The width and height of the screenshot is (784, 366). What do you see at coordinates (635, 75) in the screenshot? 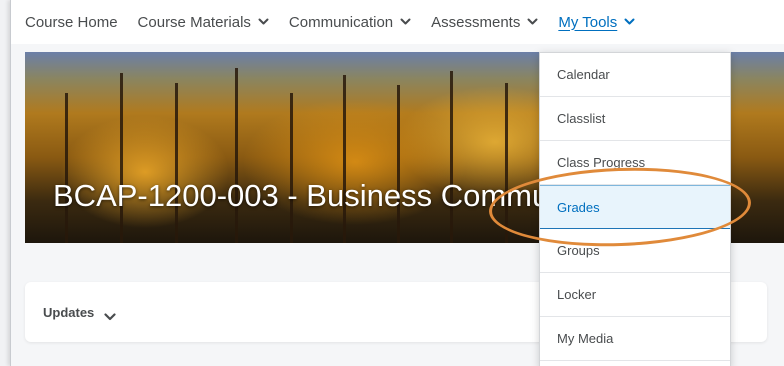
I see `menu-item-calendar: Calendar` at bounding box center [635, 75].